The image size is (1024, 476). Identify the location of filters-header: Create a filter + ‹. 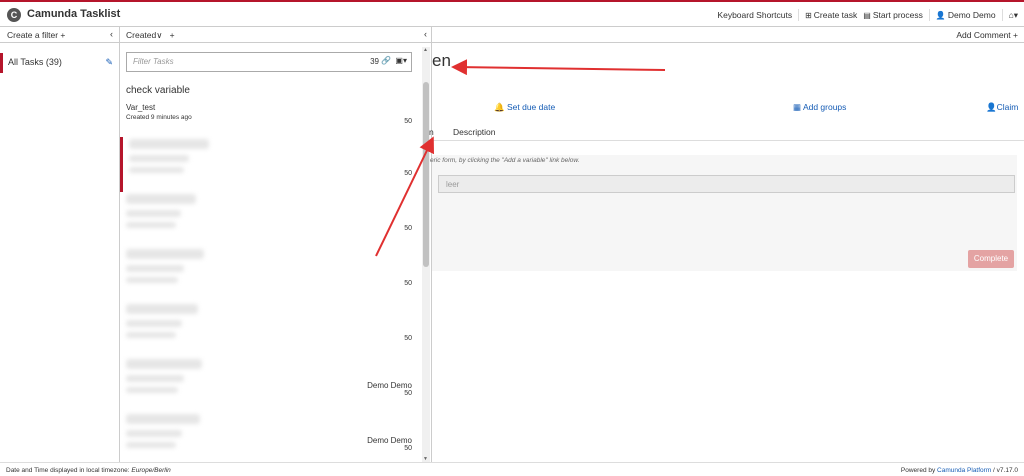
(59, 35).